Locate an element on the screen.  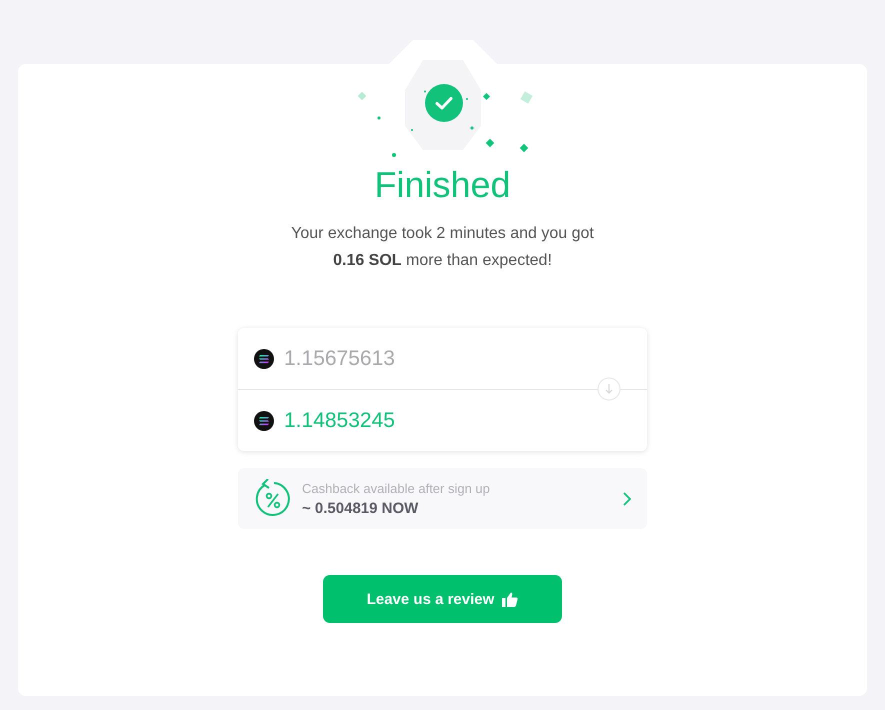
cashback-value: ~ 0.504819 NOW is located at coordinates (361, 508).